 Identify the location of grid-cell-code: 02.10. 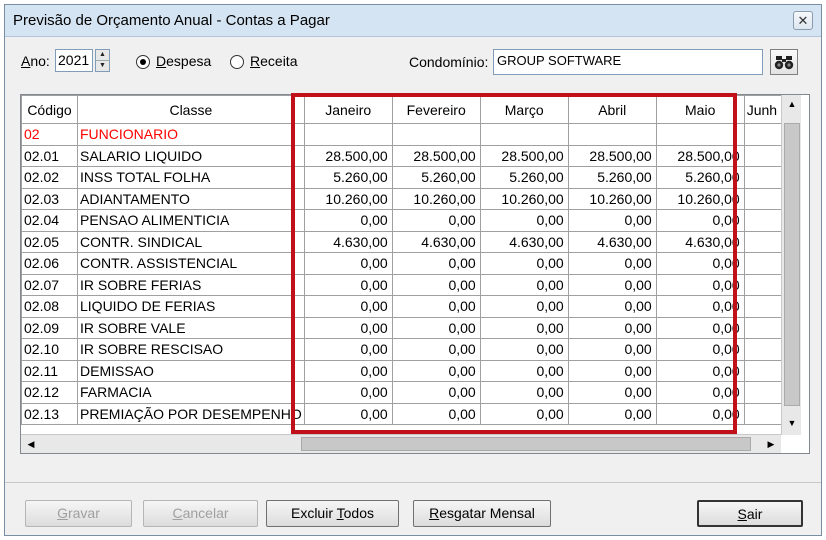
(49, 349).